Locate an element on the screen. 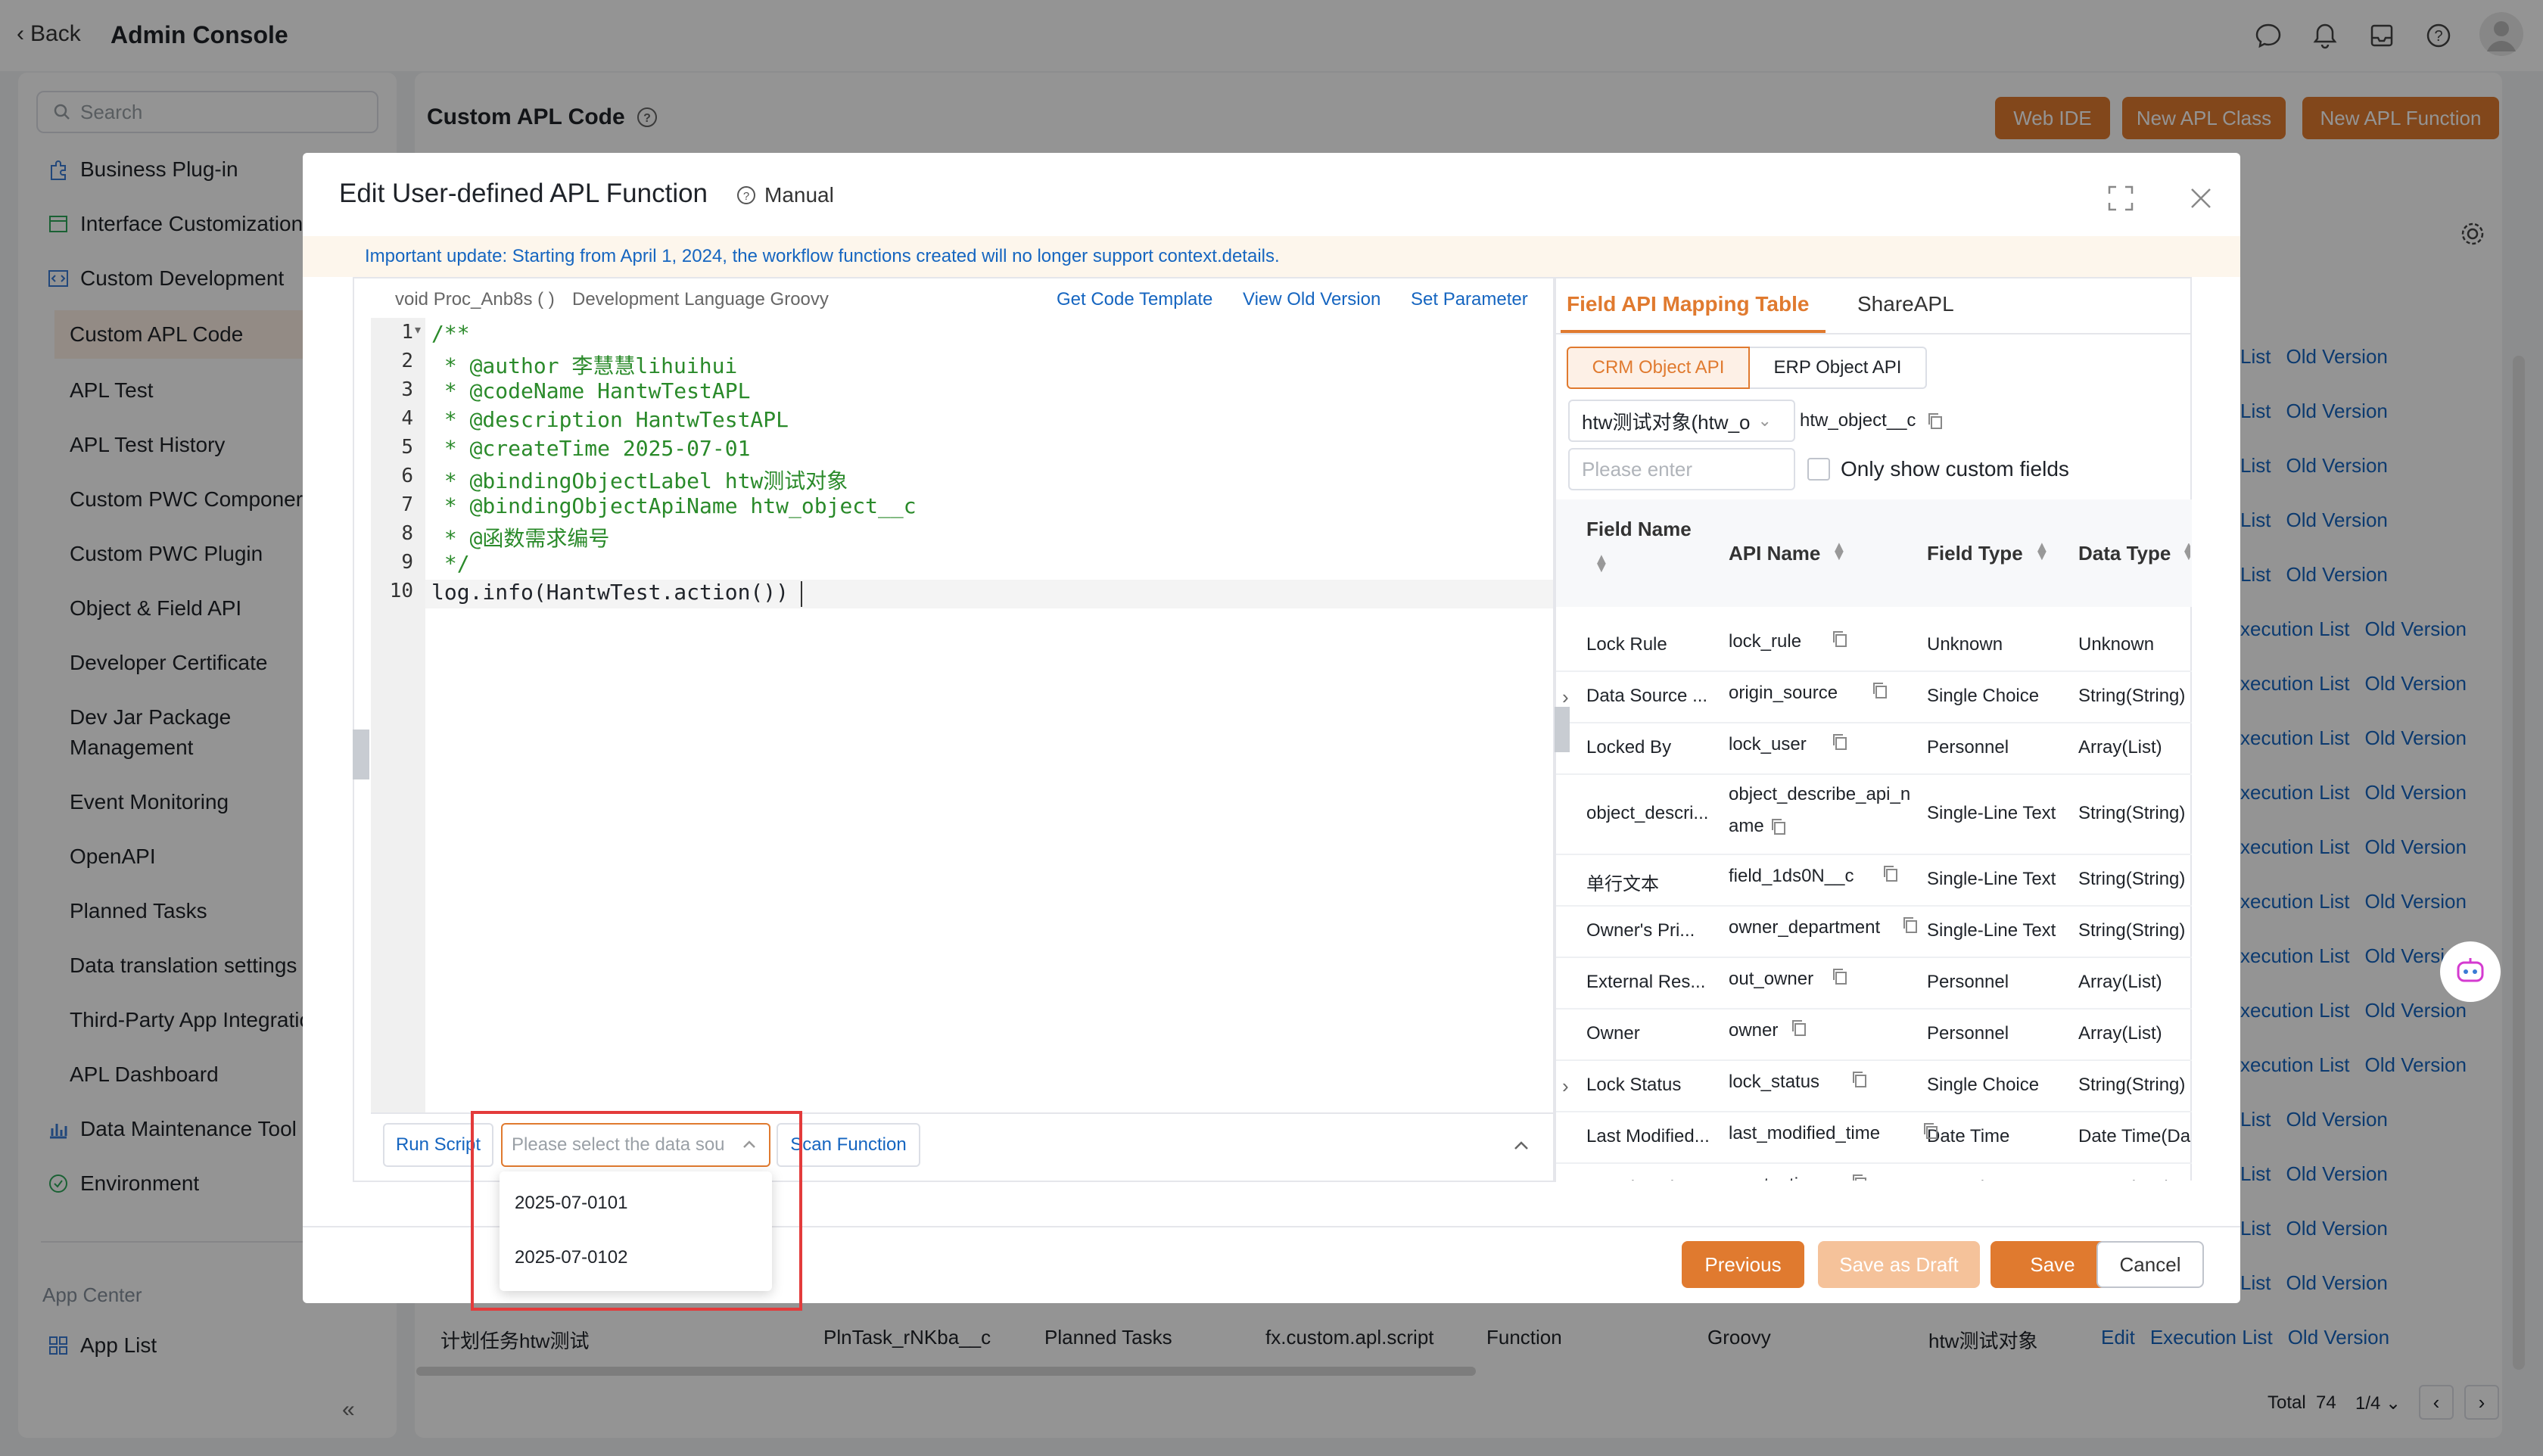 This screenshot has height=1456, width=2543. save-as-draft-button: Save as Draft is located at coordinates (1899, 1264).